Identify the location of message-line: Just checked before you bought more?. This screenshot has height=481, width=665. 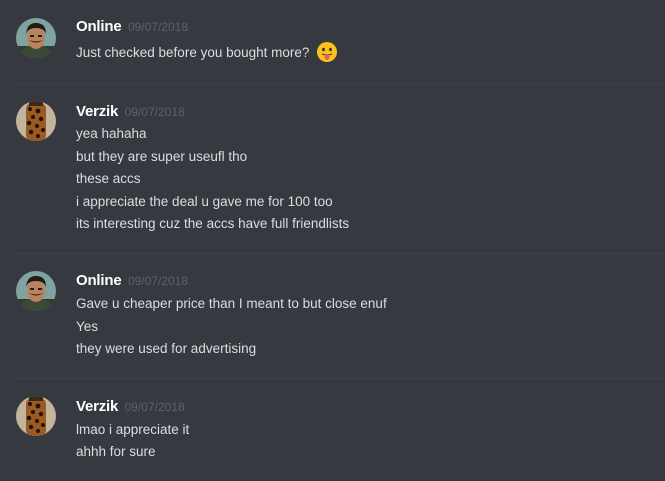
(207, 55).